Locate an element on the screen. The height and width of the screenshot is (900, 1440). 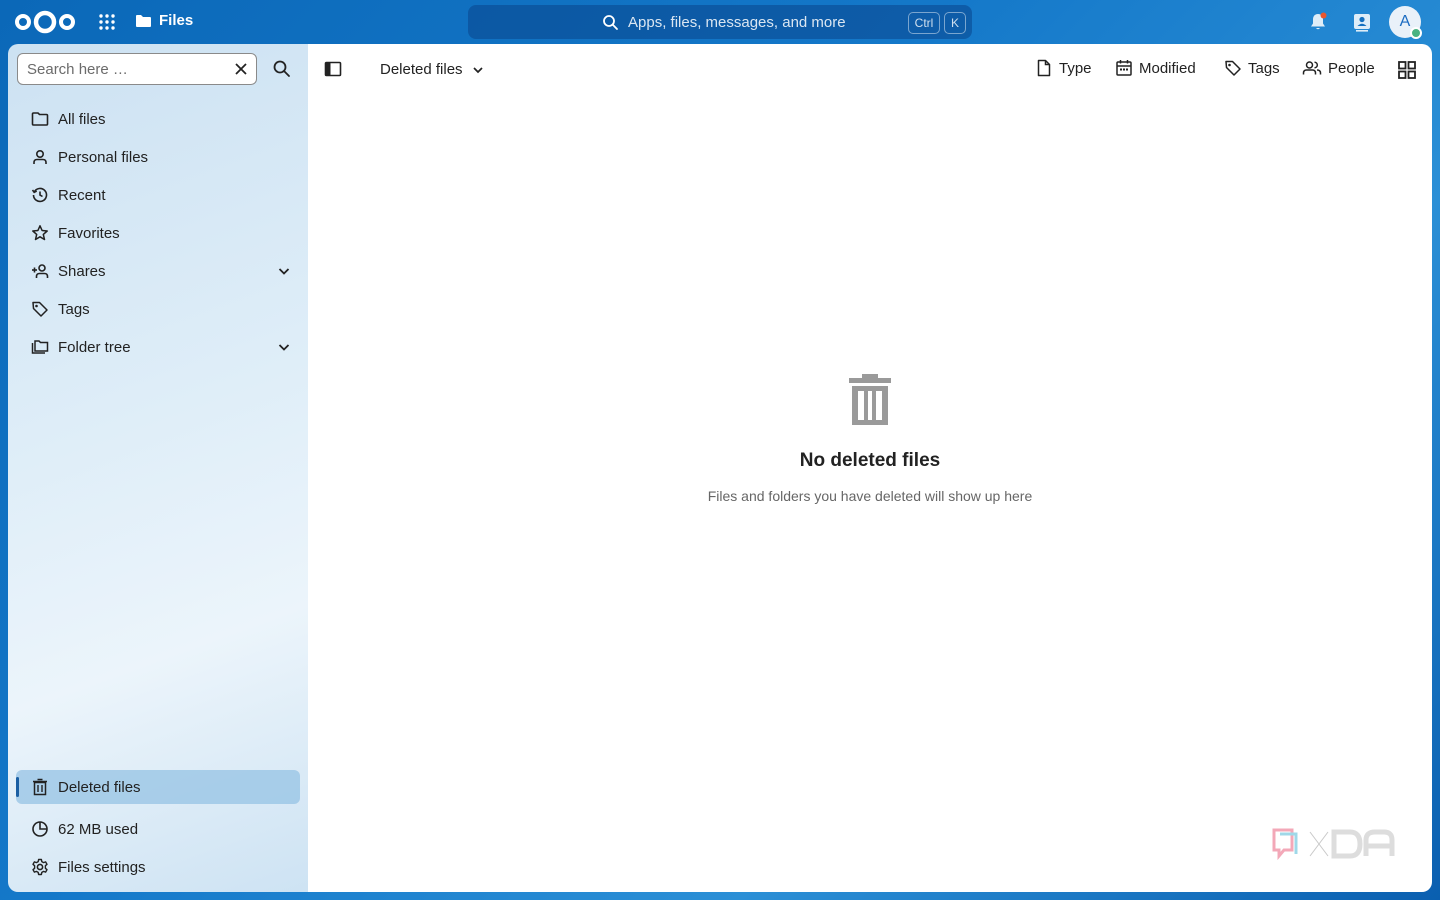
navigation-search-input is located at coordinates (122, 69).